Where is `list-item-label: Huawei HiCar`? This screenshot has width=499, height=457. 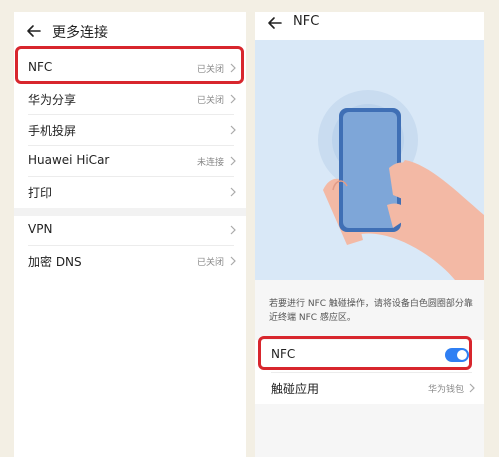 list-item-label: Huawei HiCar is located at coordinates (69, 160).